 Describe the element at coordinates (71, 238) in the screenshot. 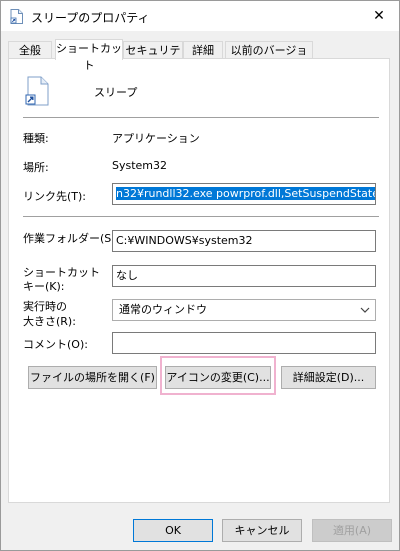

I see `startin-label: 作業フォルダー(S):` at that location.